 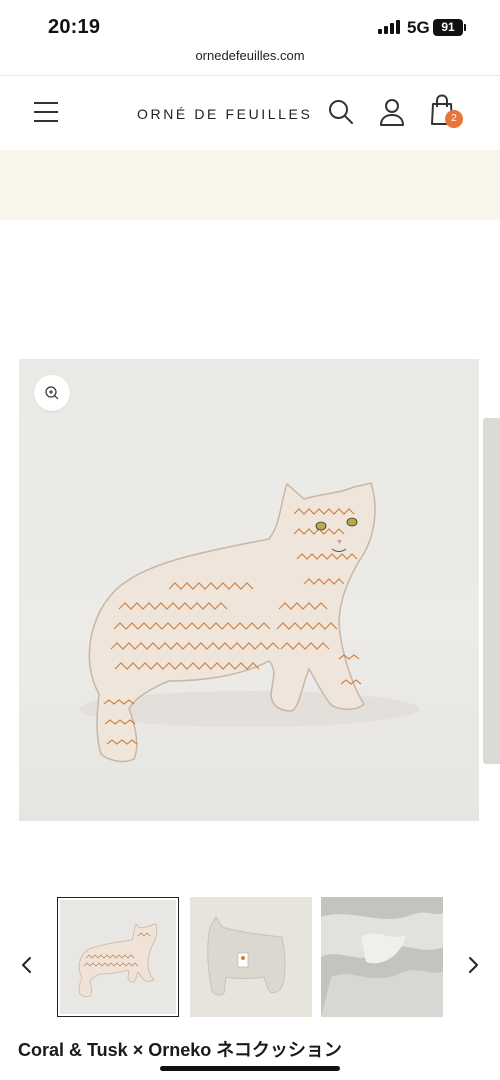 What do you see at coordinates (180, 1050) in the screenshot?
I see `product-title: Coral & Tusk × Orneko ネコクッション` at bounding box center [180, 1050].